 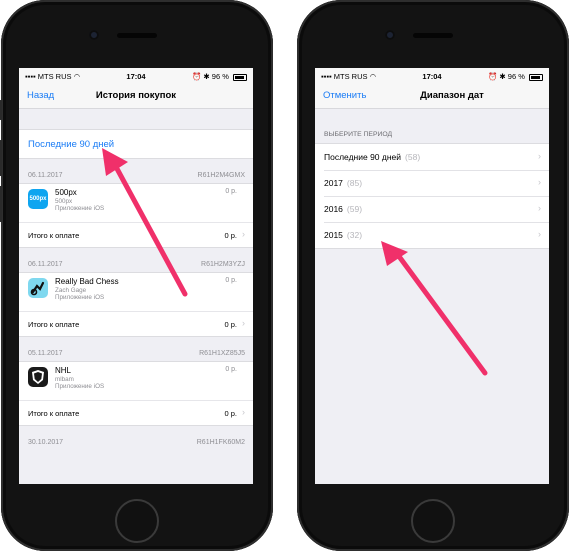 I want to click on navigation-bar: Назад История покупок, so click(x=136, y=96).